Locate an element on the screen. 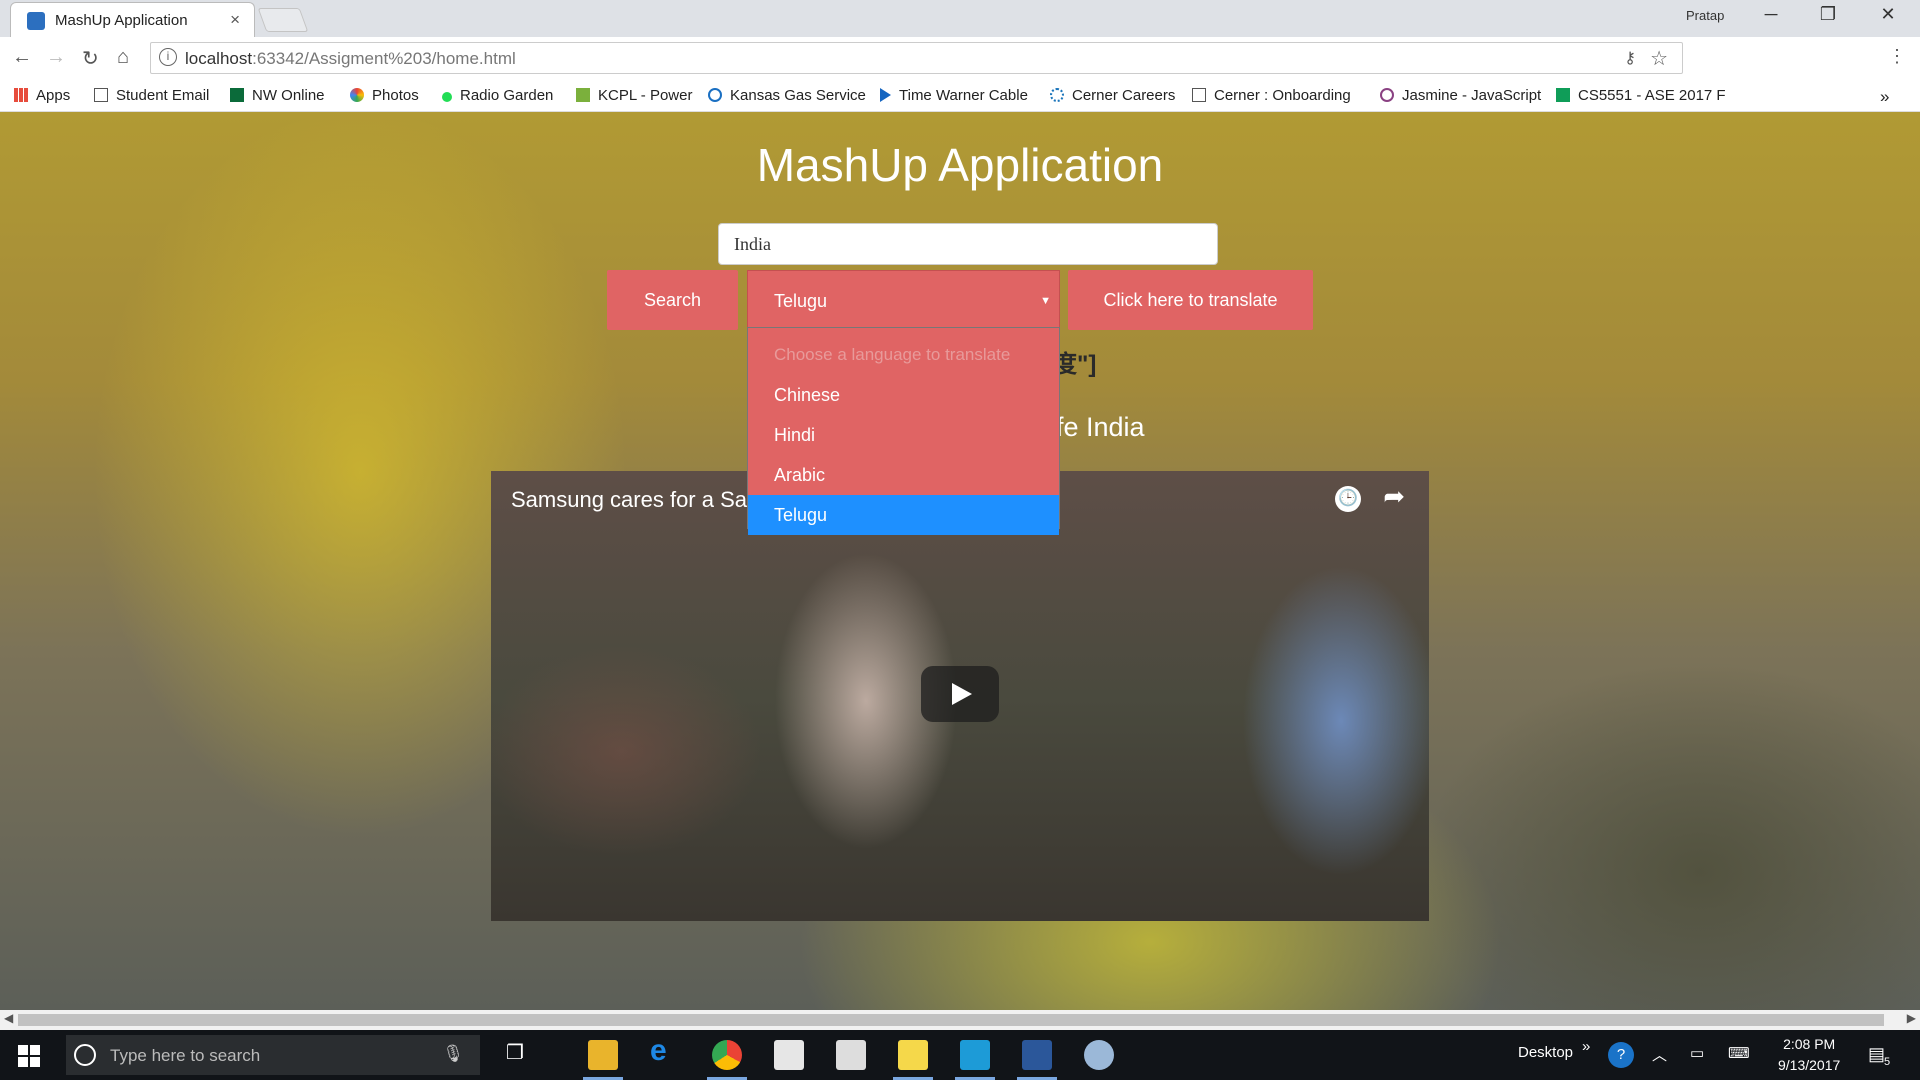  jasmine-icon is located at coordinates (1387, 95).